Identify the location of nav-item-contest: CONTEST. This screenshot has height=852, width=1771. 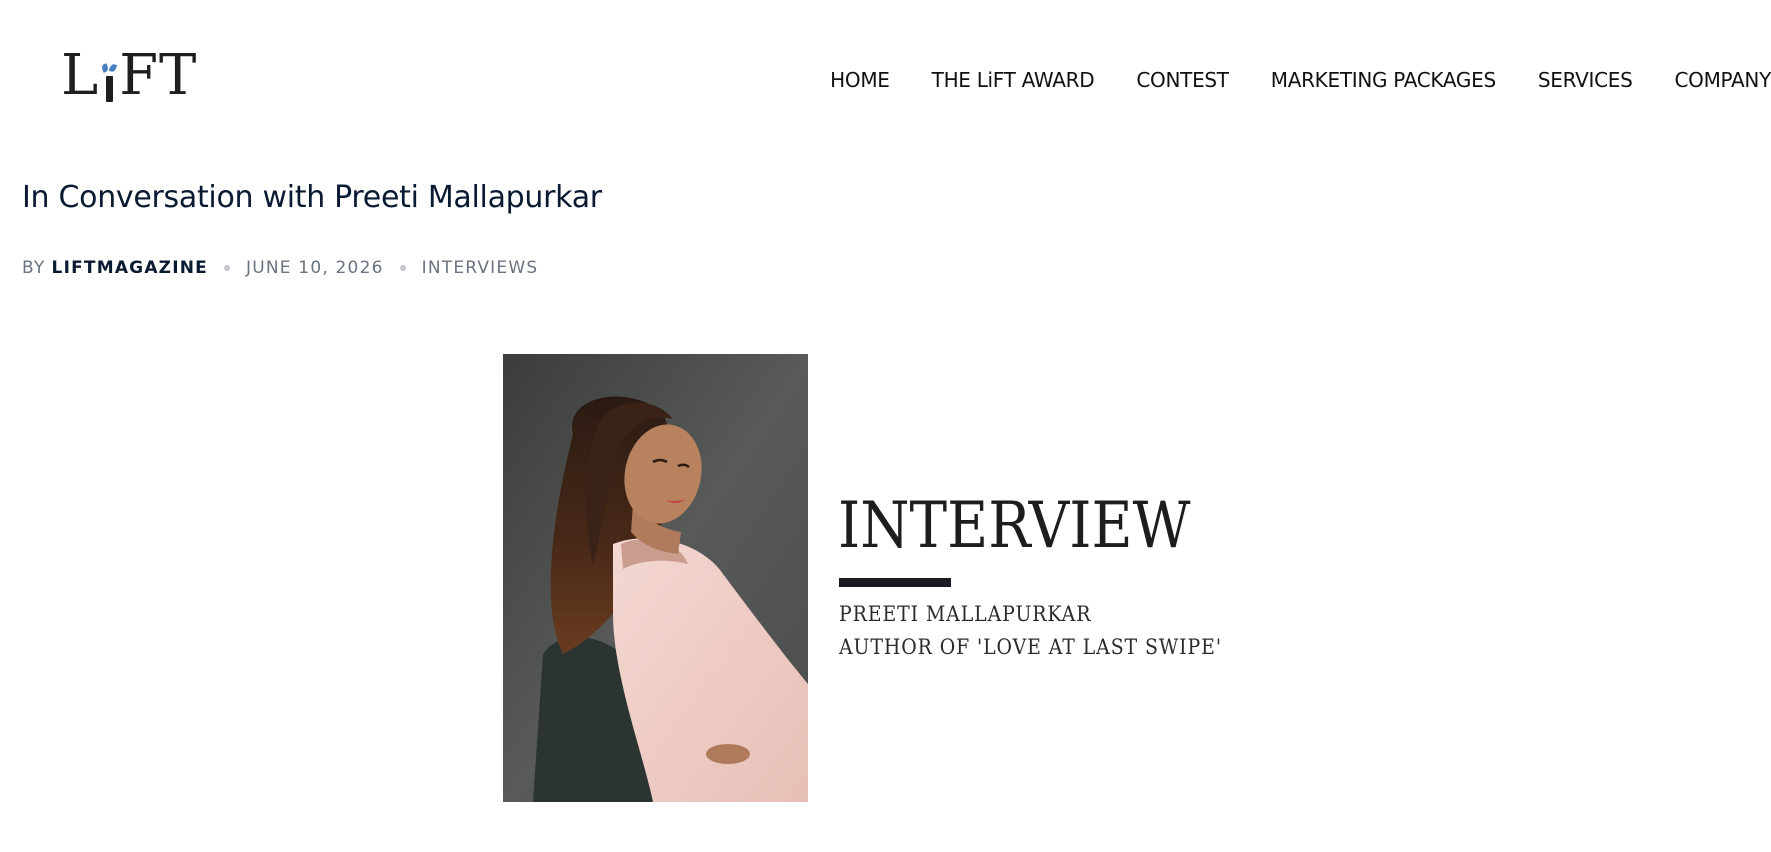
(1182, 80).